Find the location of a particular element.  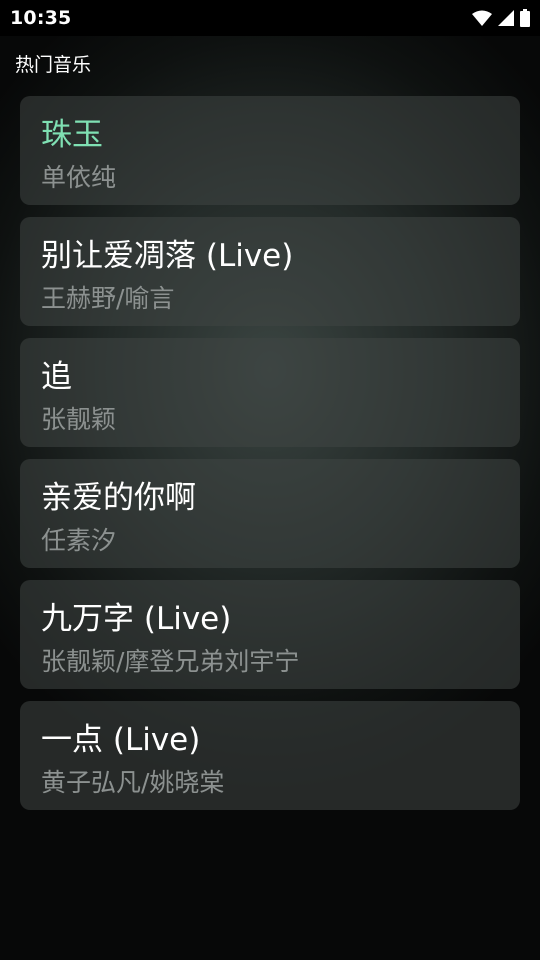

song-title: 别让爱凋落 (Live) is located at coordinates (167, 256).